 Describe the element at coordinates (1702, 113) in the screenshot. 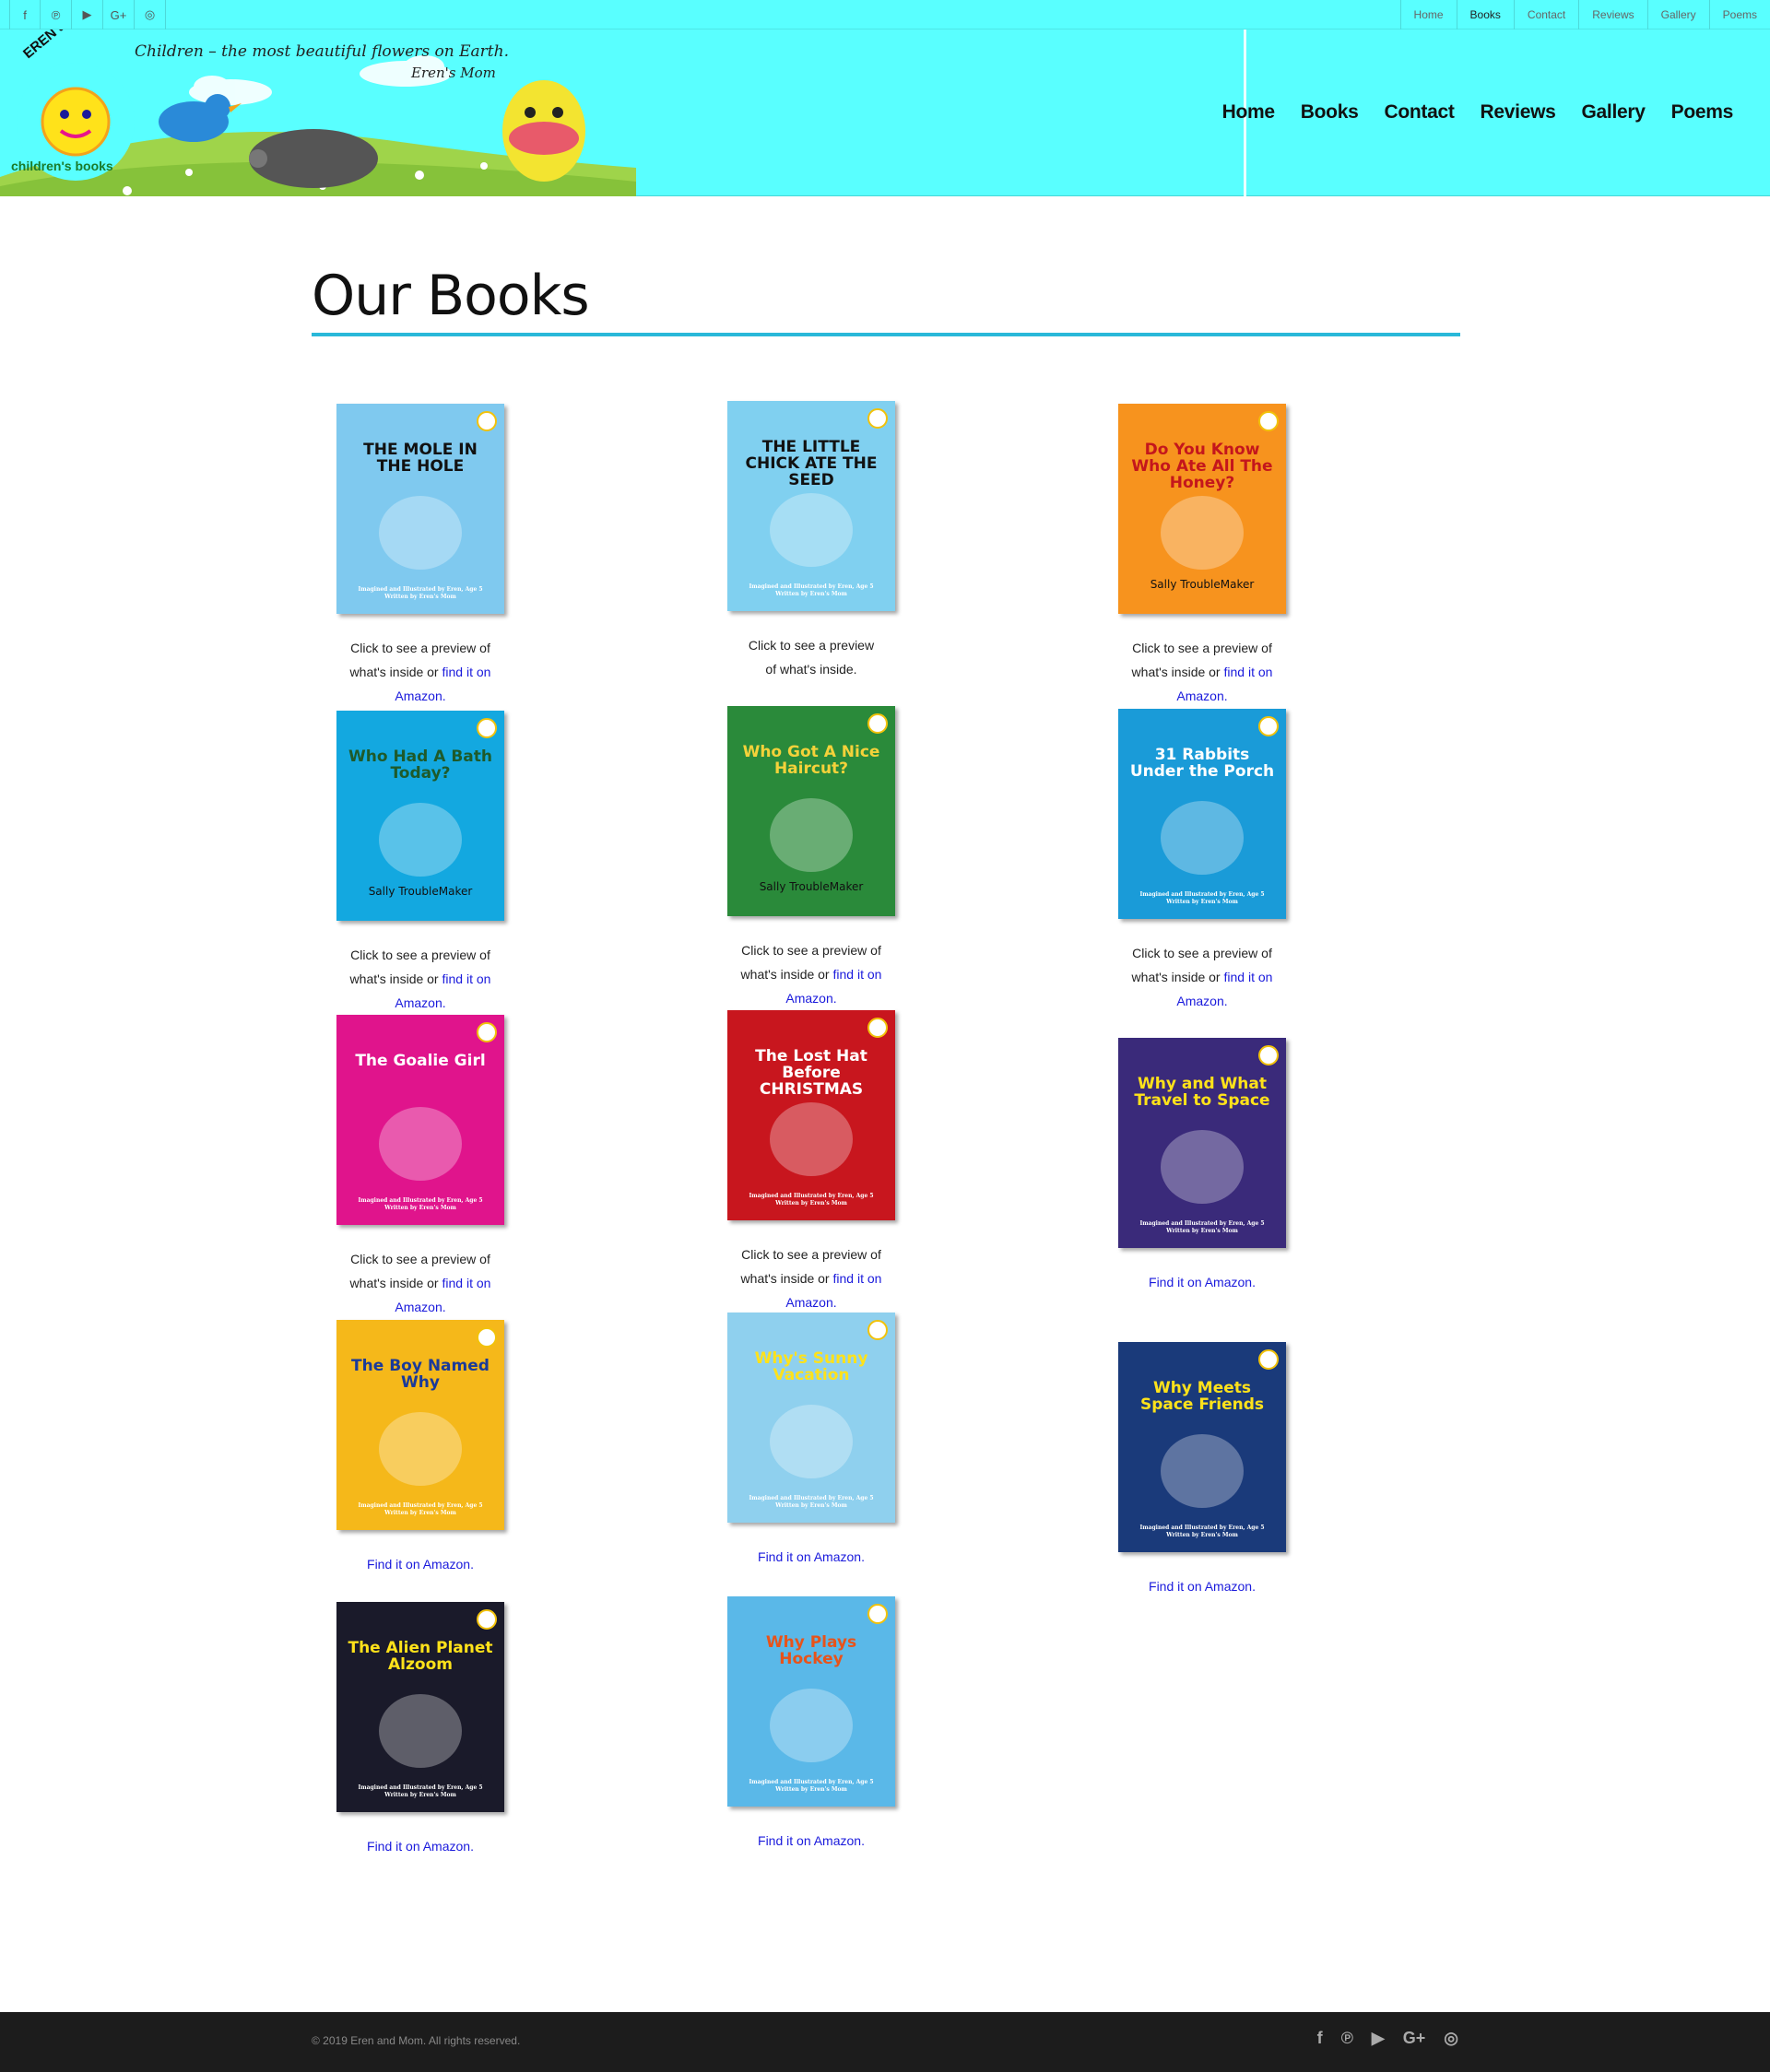

I see `nav-poems: Poems` at that location.